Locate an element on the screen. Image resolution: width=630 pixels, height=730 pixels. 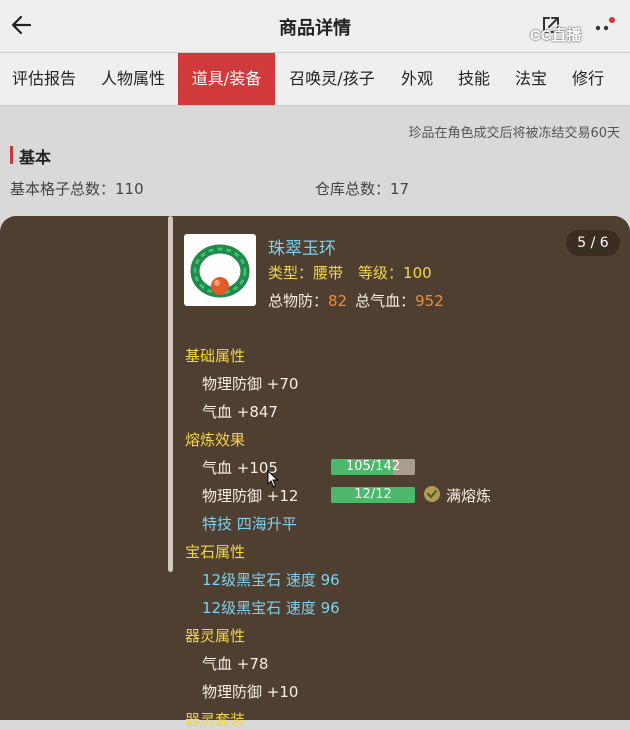
freeze-notice: 珍品在角色成交后将被冻结交易60天 is located at coordinates (514, 133).